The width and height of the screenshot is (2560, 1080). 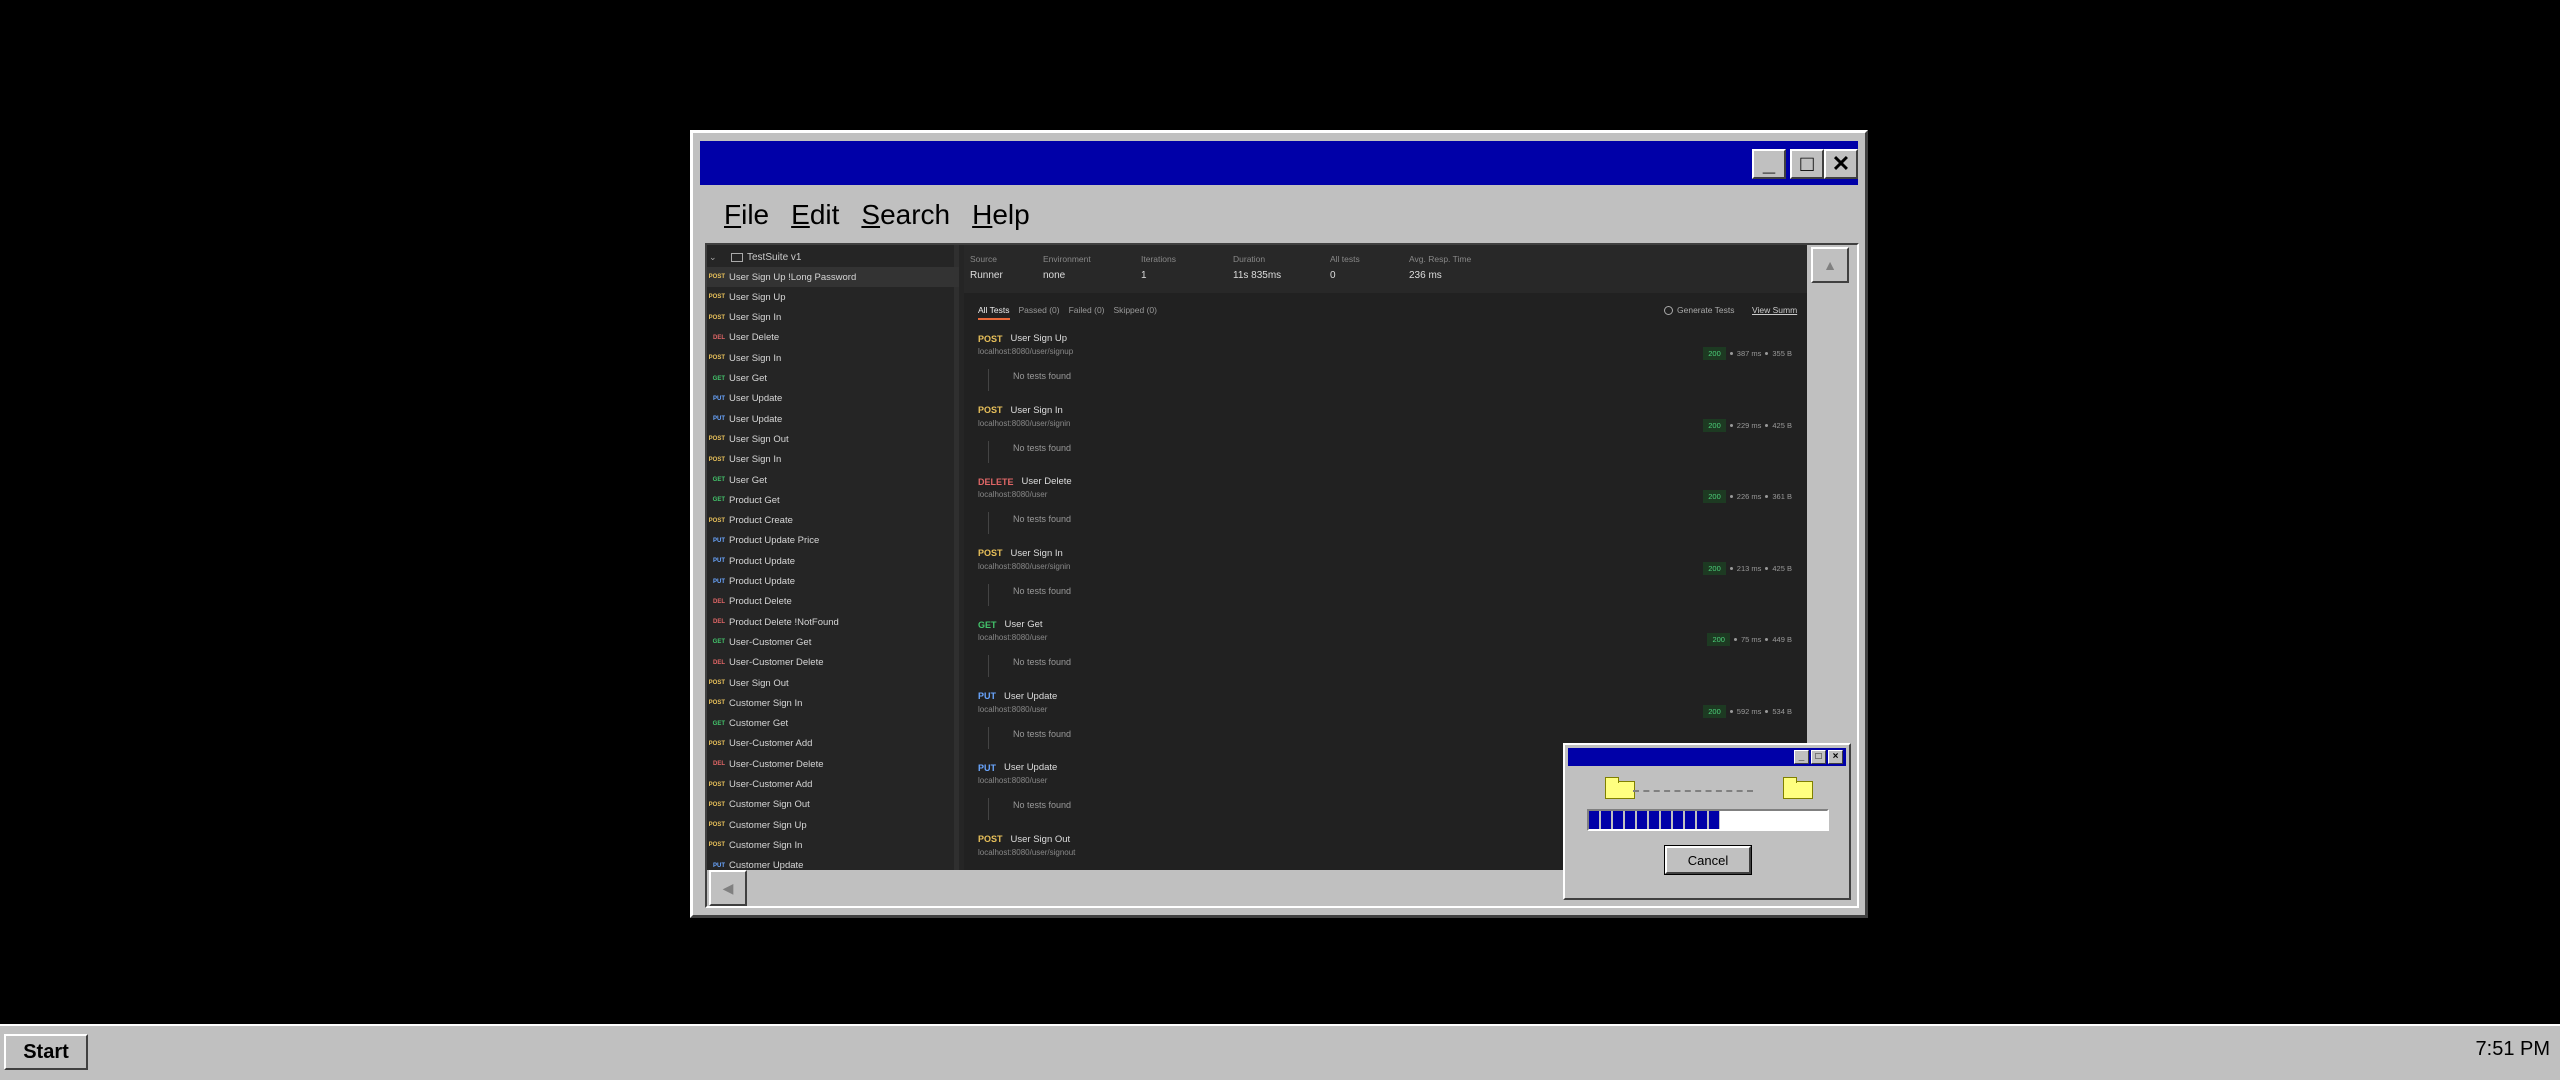 What do you see at coordinates (833, 724) in the screenshot?
I see `sidebar-item: GET Customer Get` at bounding box center [833, 724].